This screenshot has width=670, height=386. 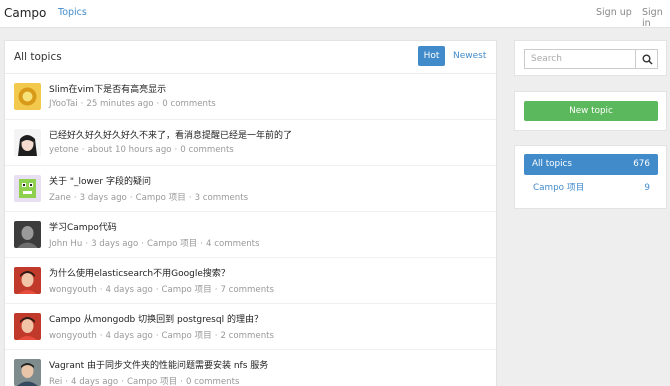 I want to click on topic-meta: John Hu · 3 days ago · Campo 项目 · 4 comments, so click(x=154, y=244).